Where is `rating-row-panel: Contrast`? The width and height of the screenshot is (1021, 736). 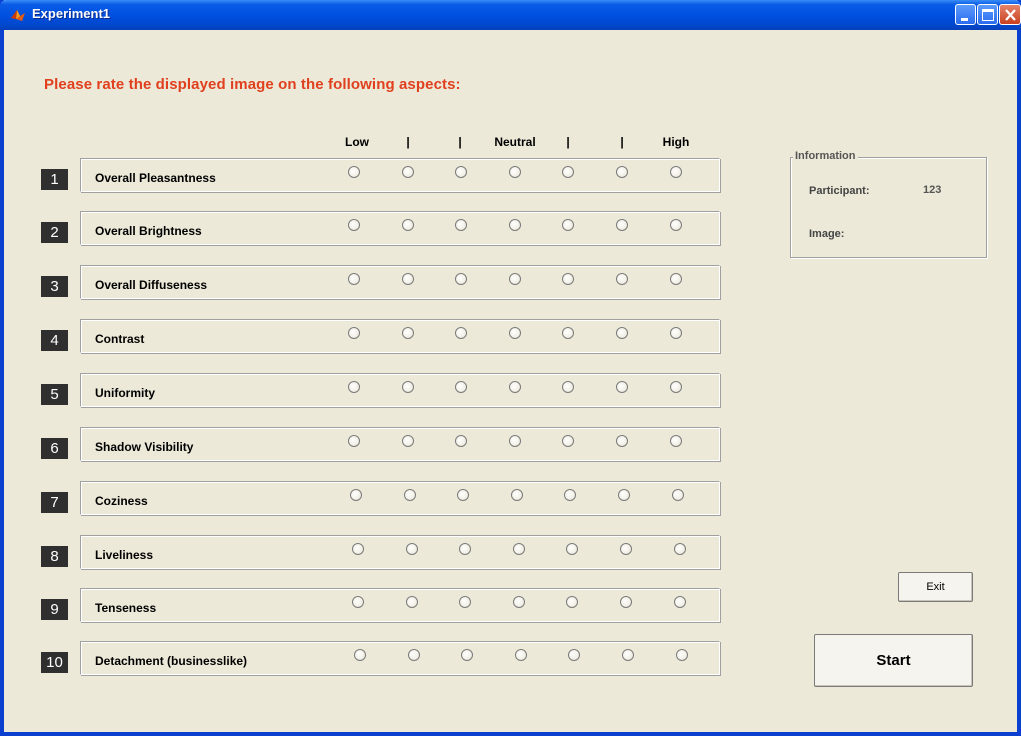
rating-row-panel: Contrast is located at coordinates (400, 336).